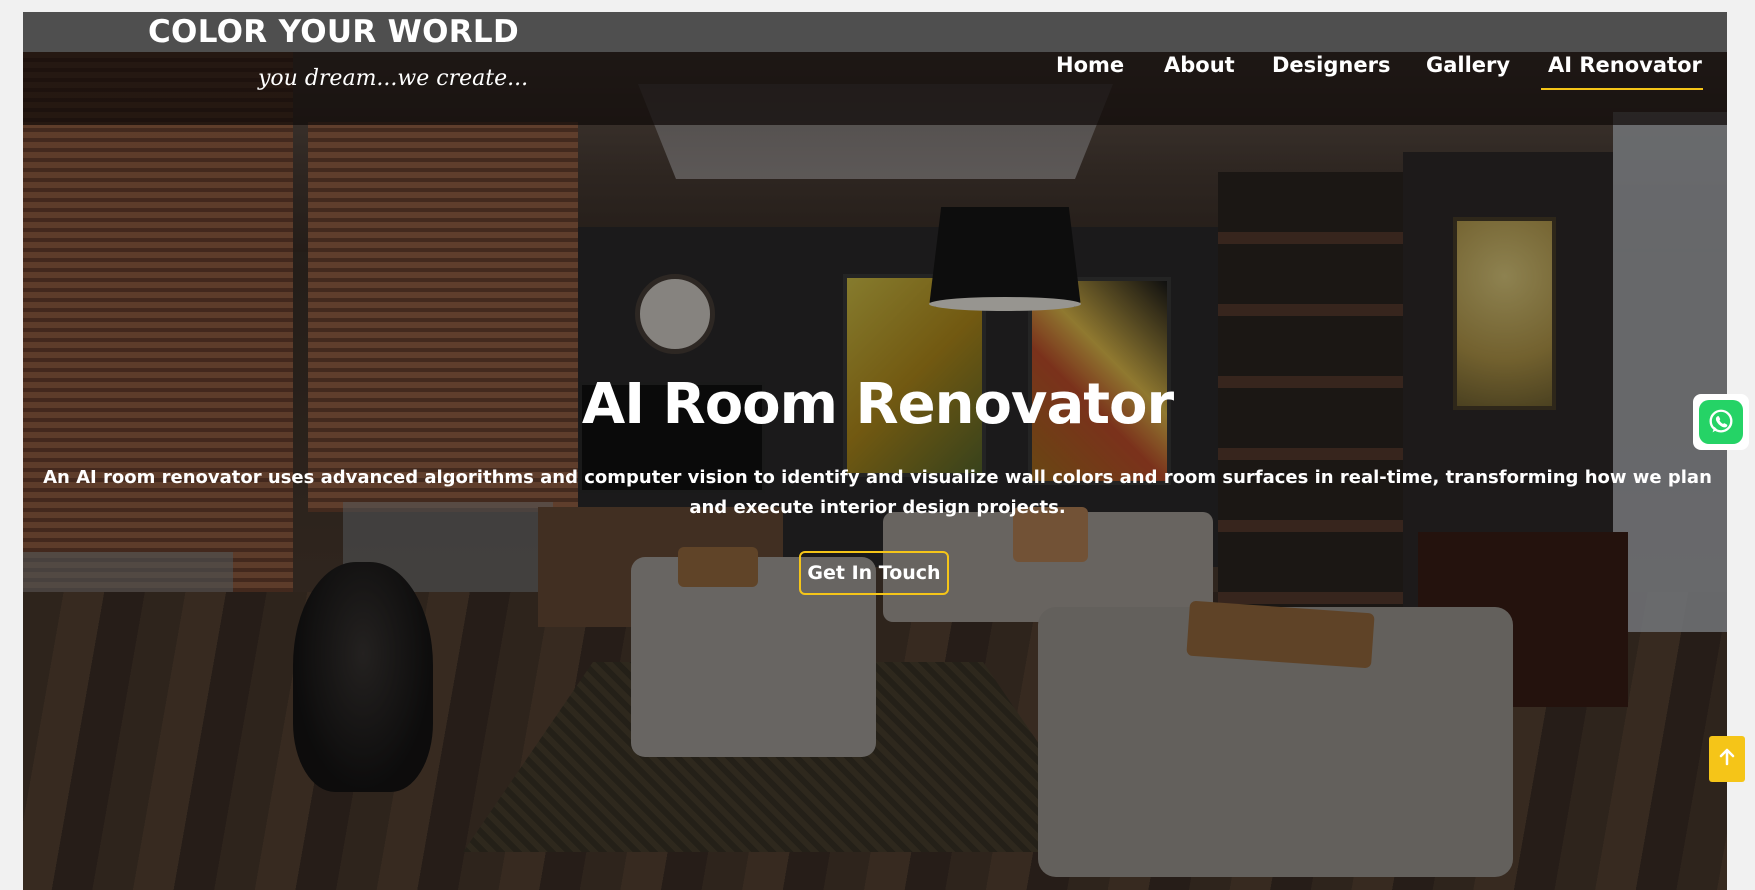 This screenshot has height=890, width=1755. I want to click on nav-gallery: Gallery, so click(1468, 65).